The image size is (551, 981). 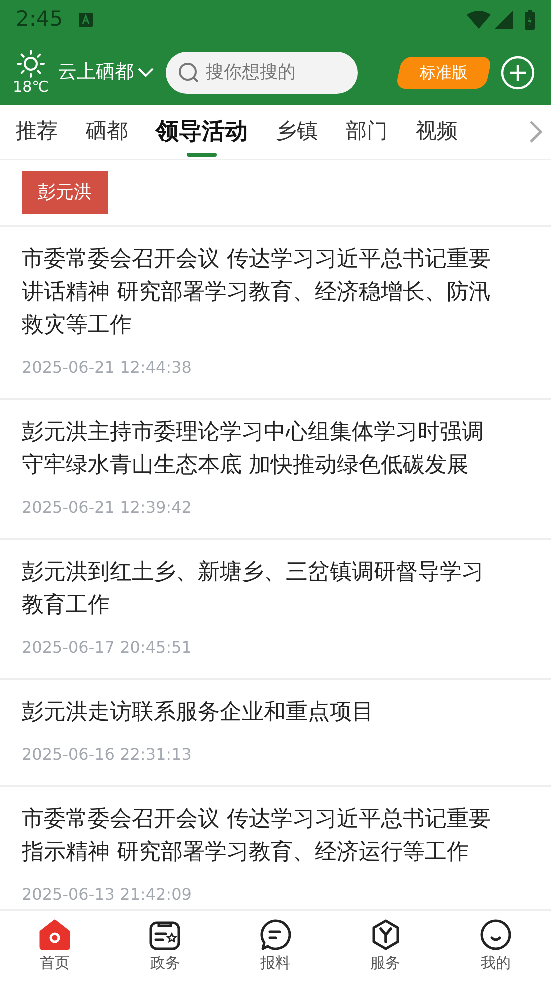 What do you see at coordinates (202, 155) in the screenshot?
I see `tab-indicator` at bounding box center [202, 155].